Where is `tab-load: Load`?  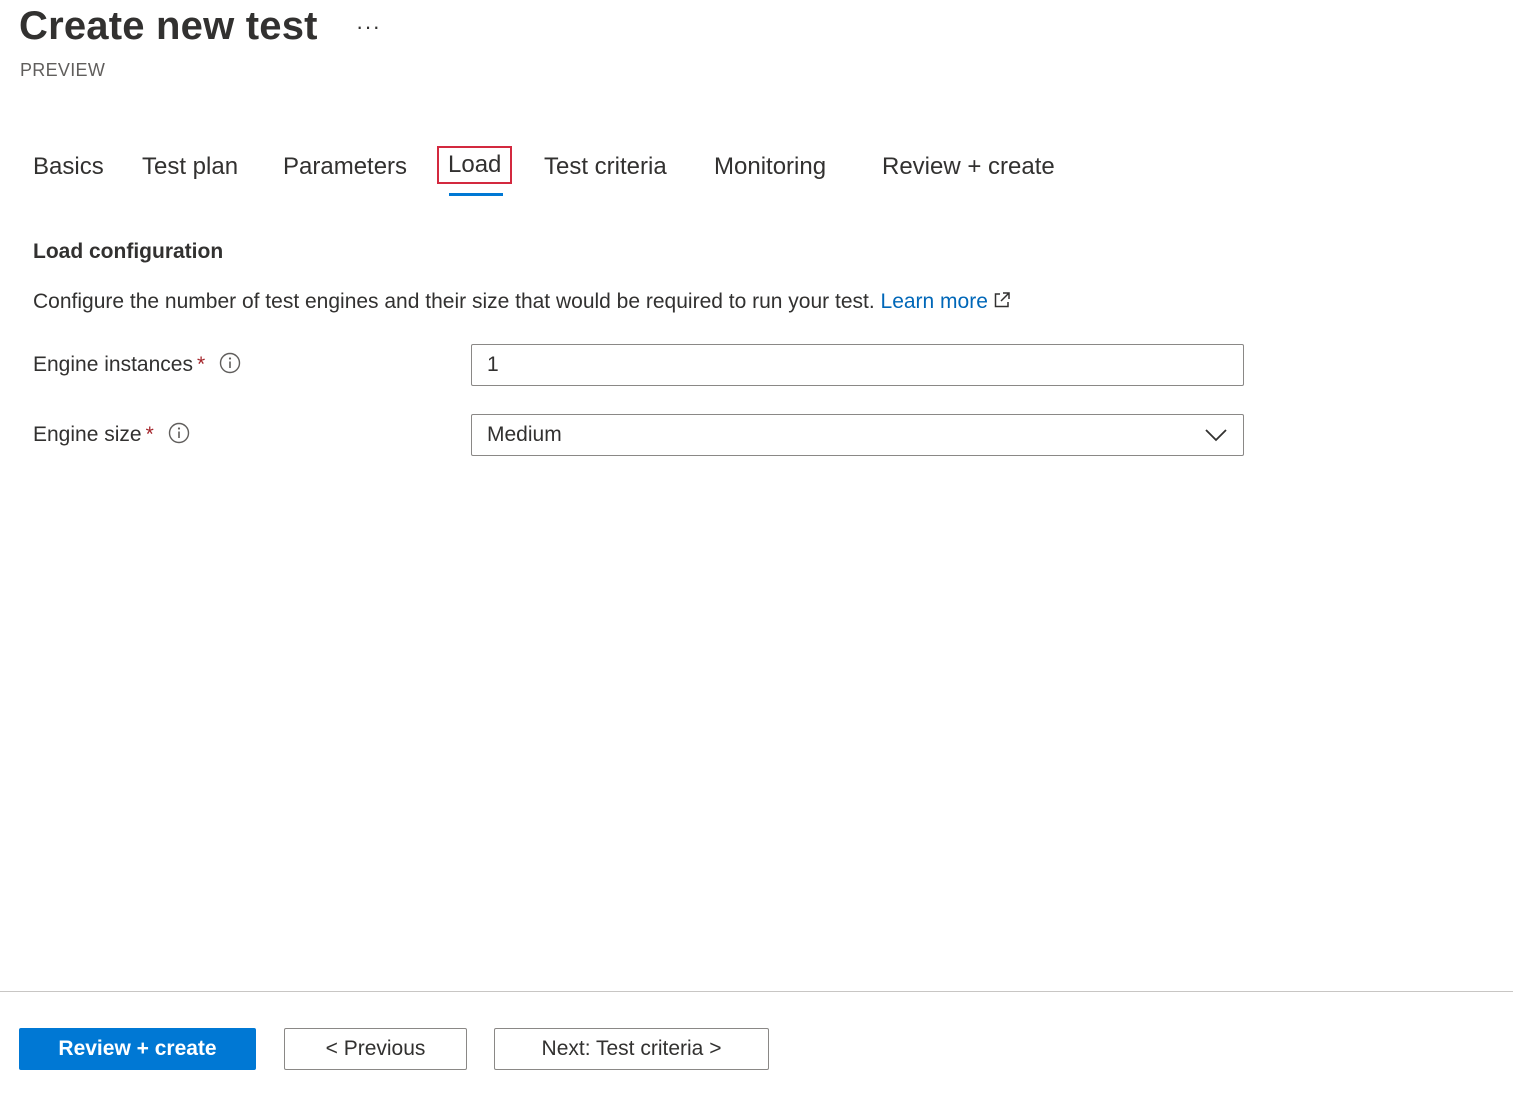 tab-load: Load is located at coordinates (474, 165).